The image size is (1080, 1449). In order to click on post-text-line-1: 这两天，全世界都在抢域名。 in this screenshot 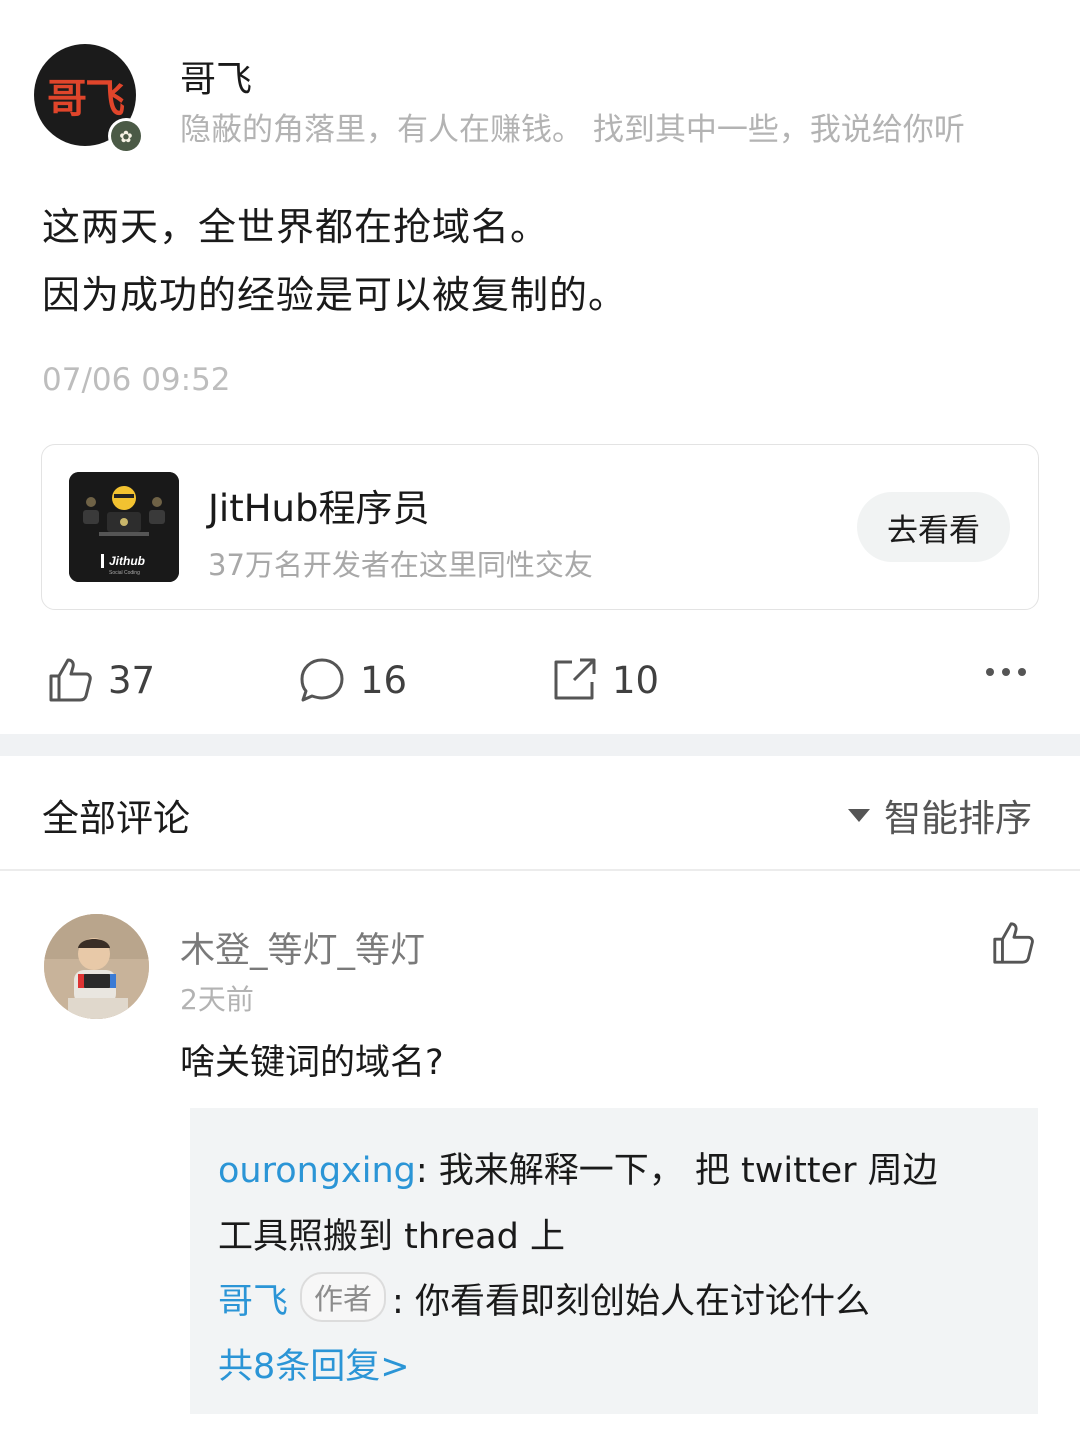, I will do `click(296, 227)`.